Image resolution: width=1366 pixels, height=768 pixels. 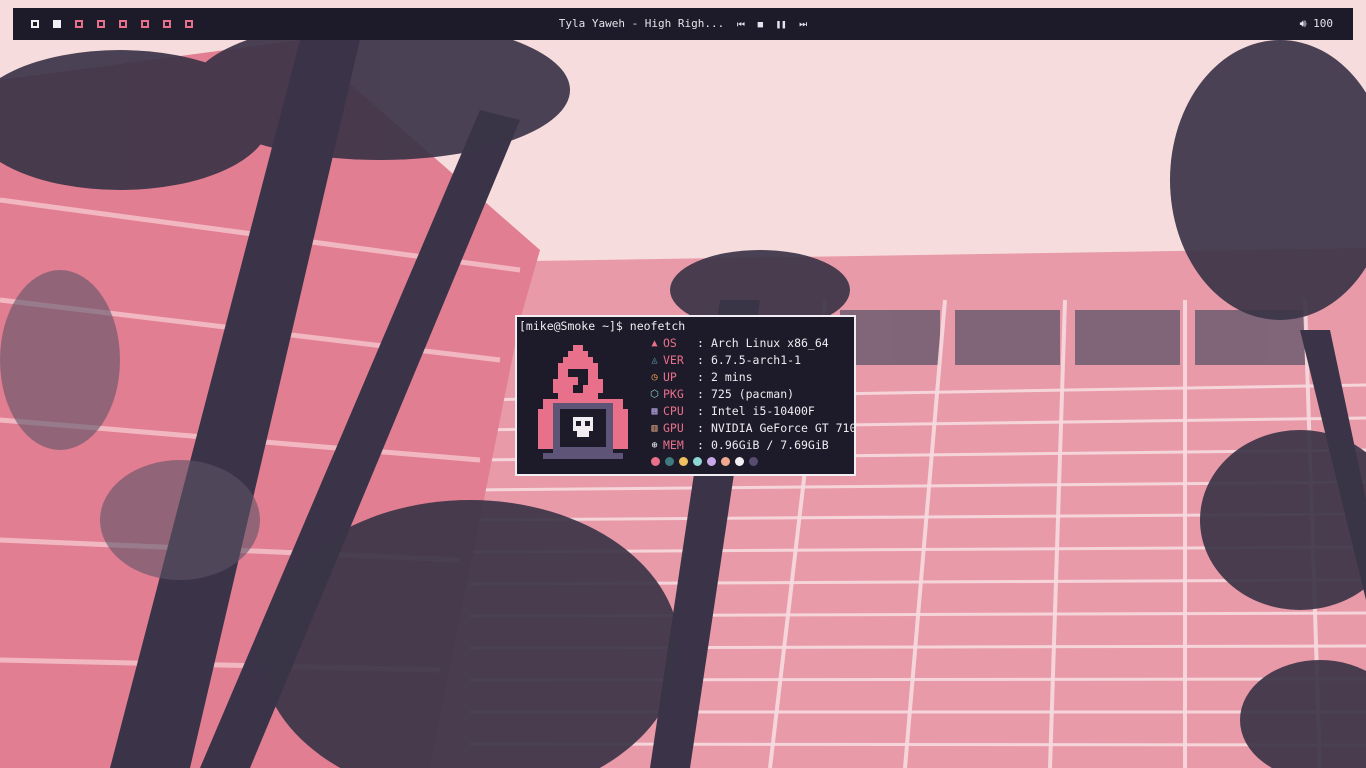 What do you see at coordinates (673, 428) in the screenshot?
I see `info-key: GPU` at bounding box center [673, 428].